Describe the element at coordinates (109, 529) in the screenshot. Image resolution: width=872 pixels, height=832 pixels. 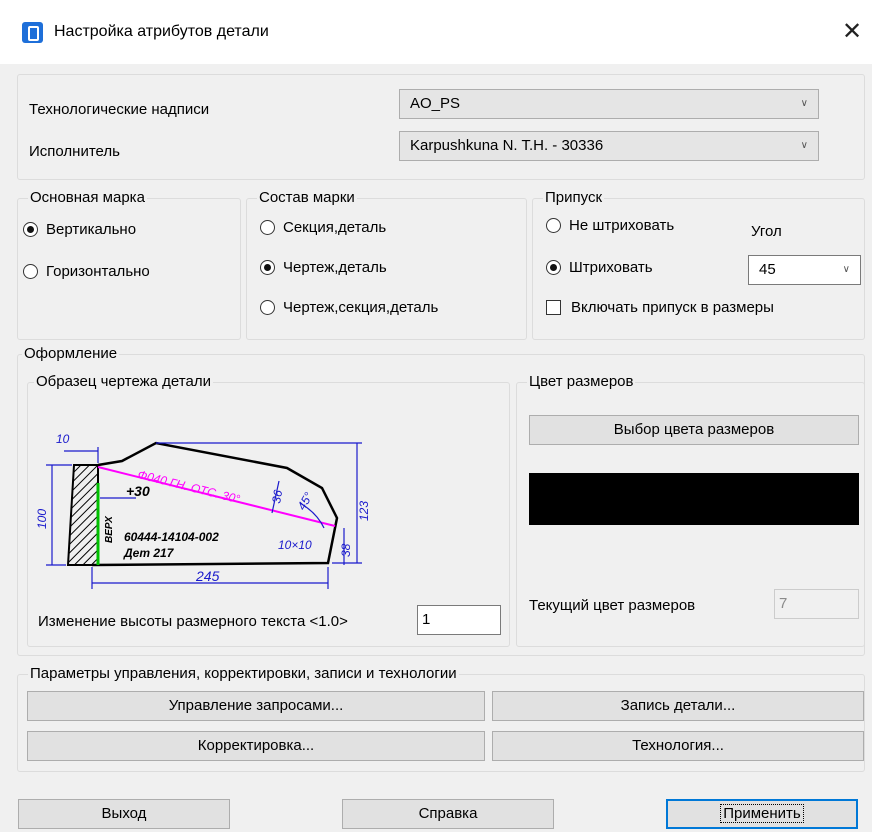
I see `vert-label: ВЕРХ` at that location.